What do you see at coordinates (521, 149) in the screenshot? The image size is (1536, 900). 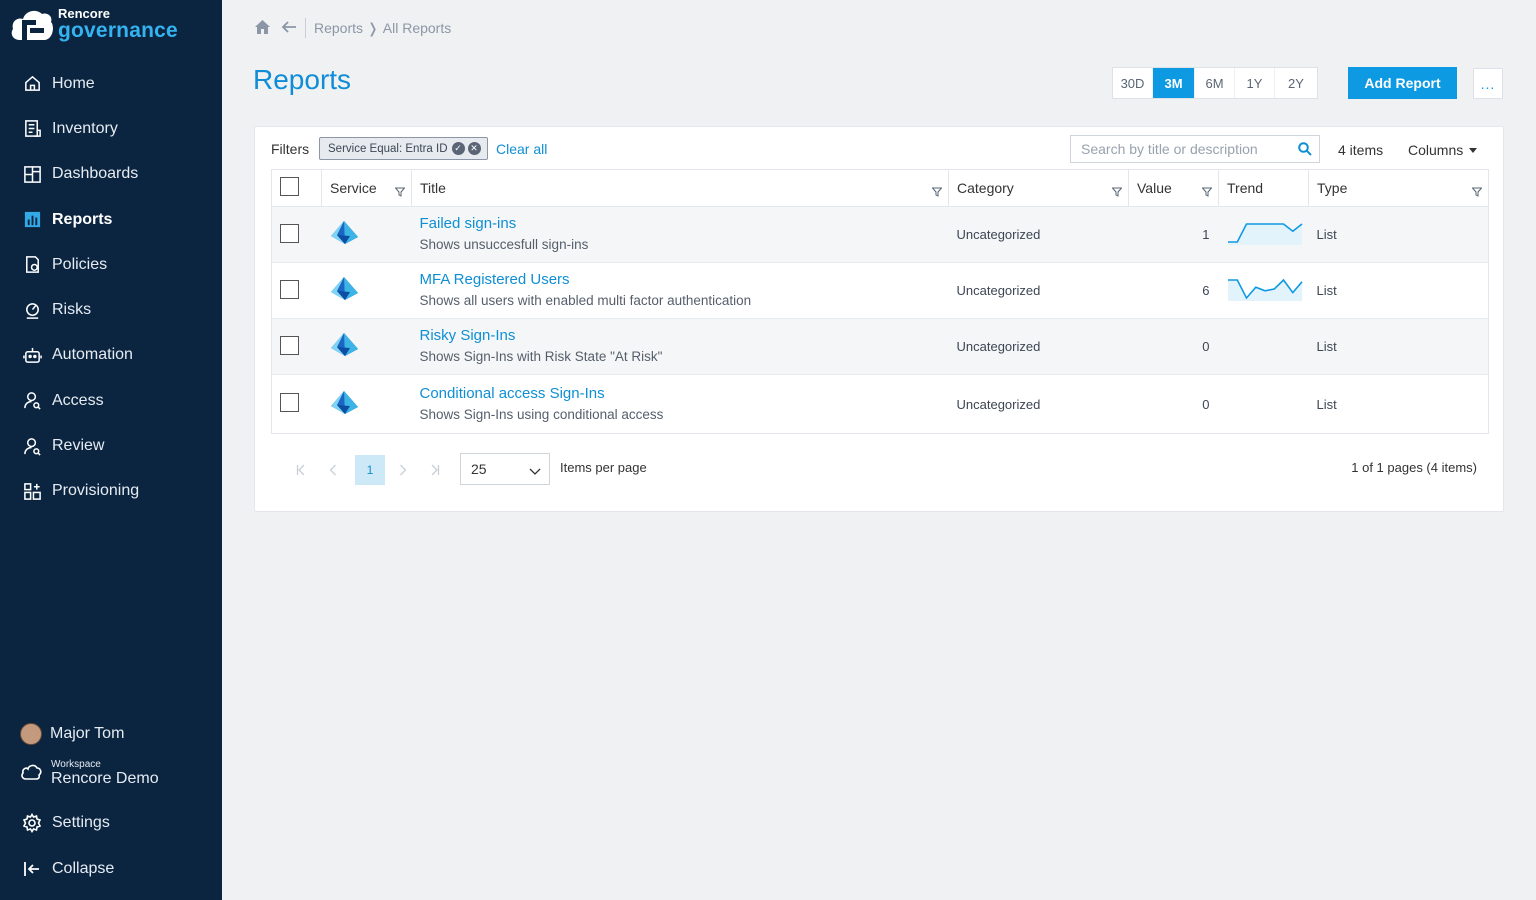 I see `clear-all-link: Clear all` at bounding box center [521, 149].